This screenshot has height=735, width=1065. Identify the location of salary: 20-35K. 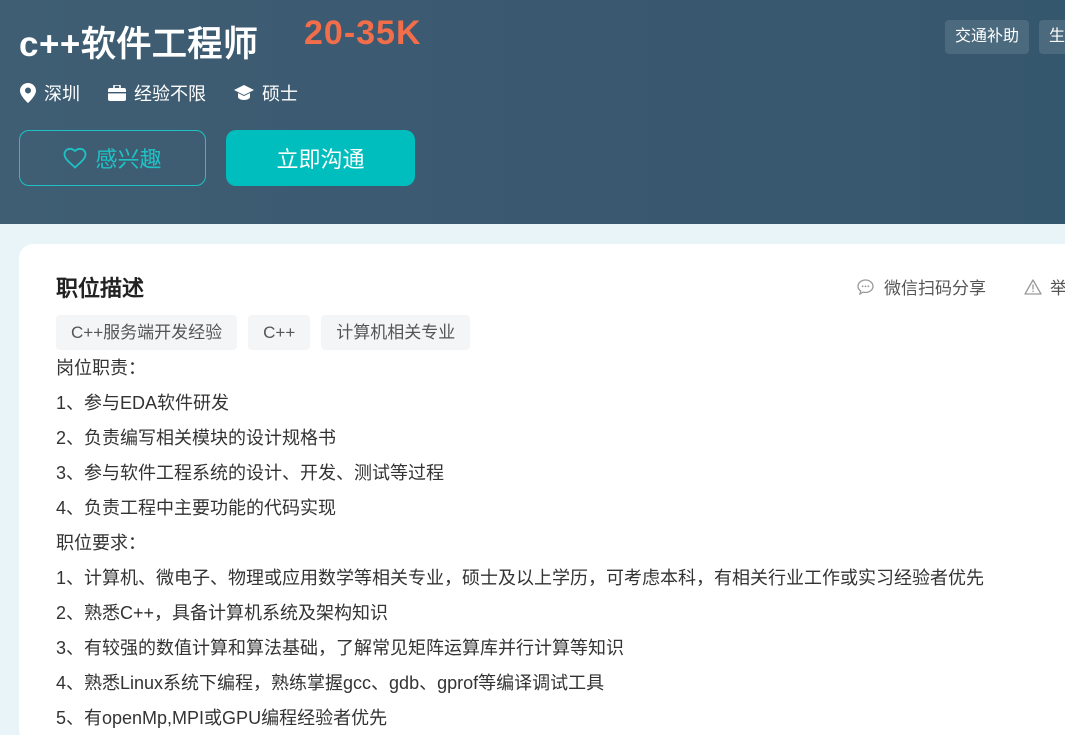
(363, 33).